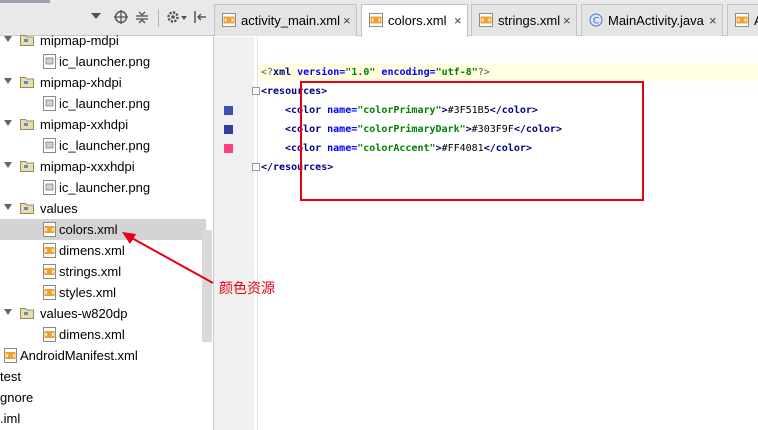  I want to click on tab-activity-main-xml: activity_main.xml ×, so click(285, 20).